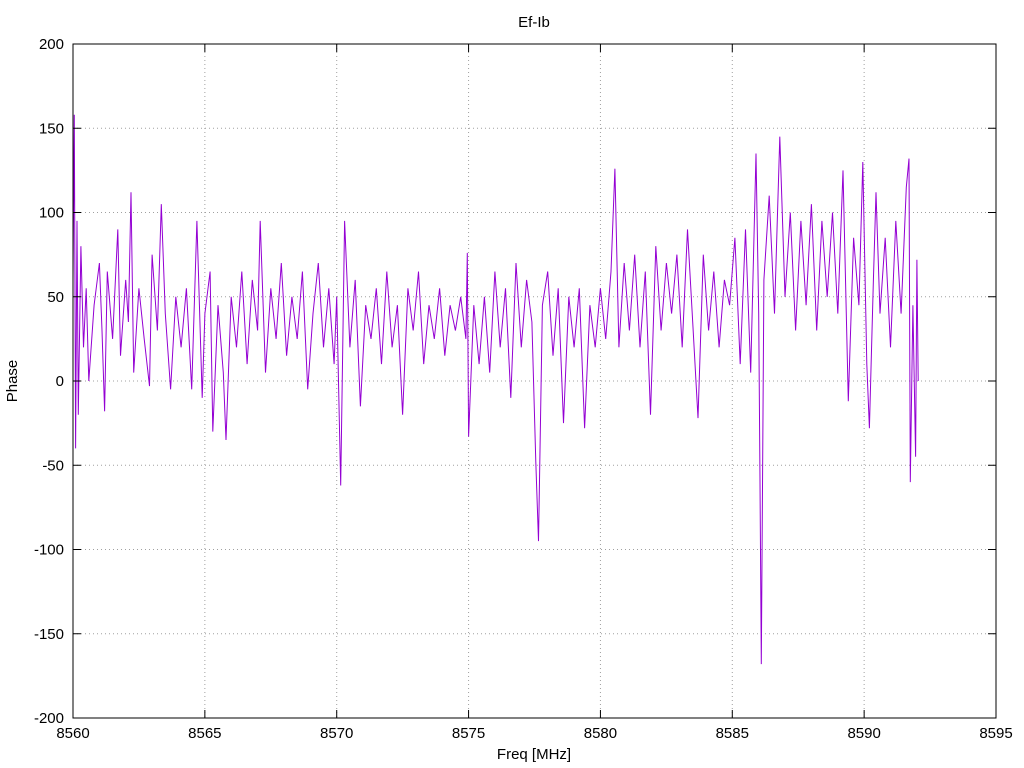  What do you see at coordinates (51, 213) in the screenshot?
I see `y-tick-label: 100` at bounding box center [51, 213].